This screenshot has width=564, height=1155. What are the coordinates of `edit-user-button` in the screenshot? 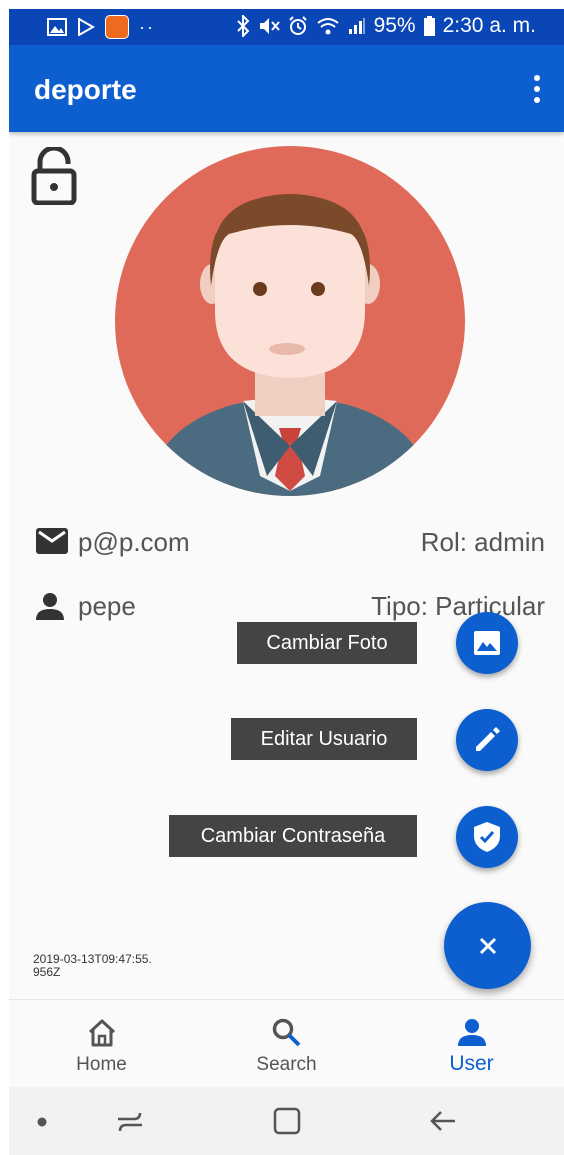 It's located at (487, 740).